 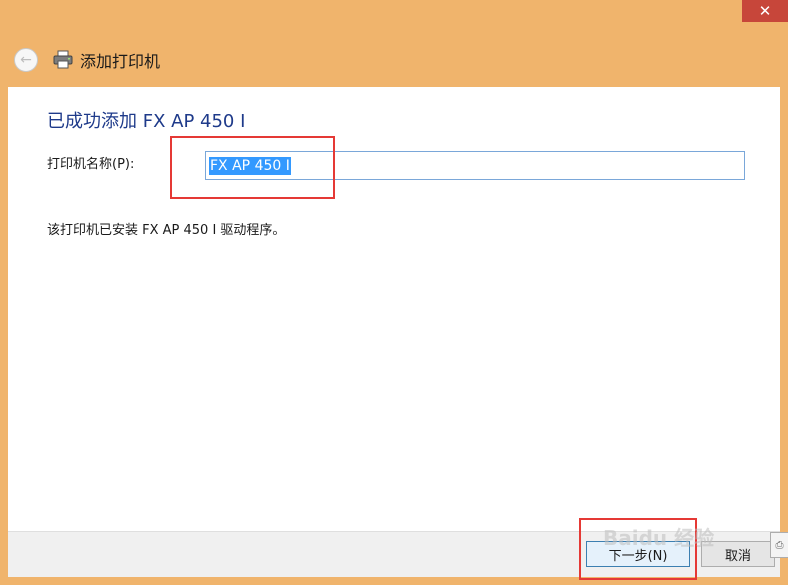 I want to click on title-bar: ← 添加打印机, so click(x=87, y=60).